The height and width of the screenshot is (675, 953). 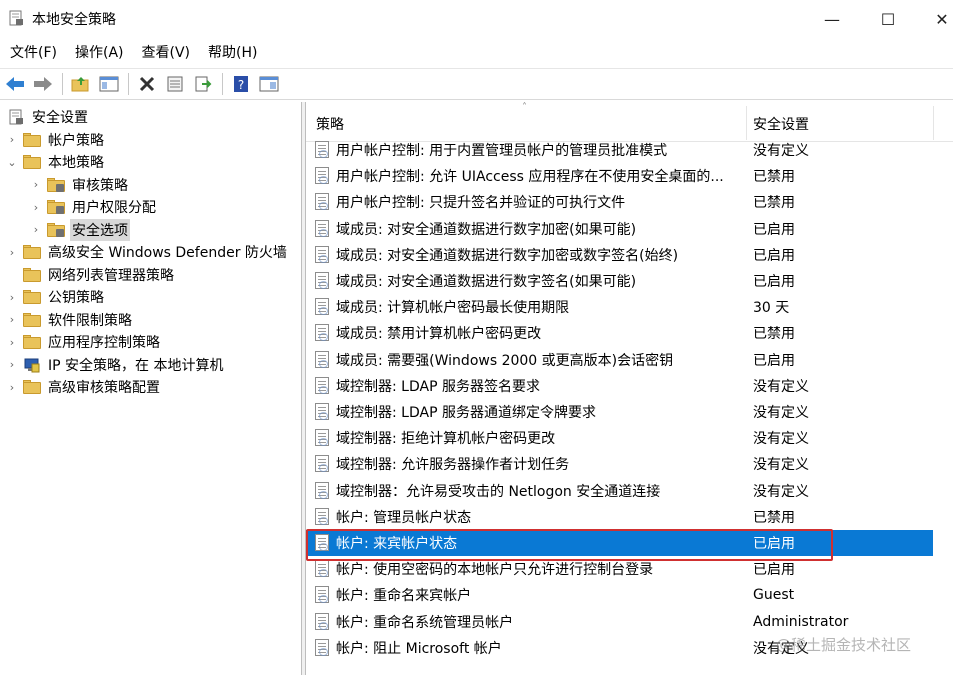 What do you see at coordinates (33, 52) in the screenshot?
I see `menu-file: 文件(F)` at bounding box center [33, 52].